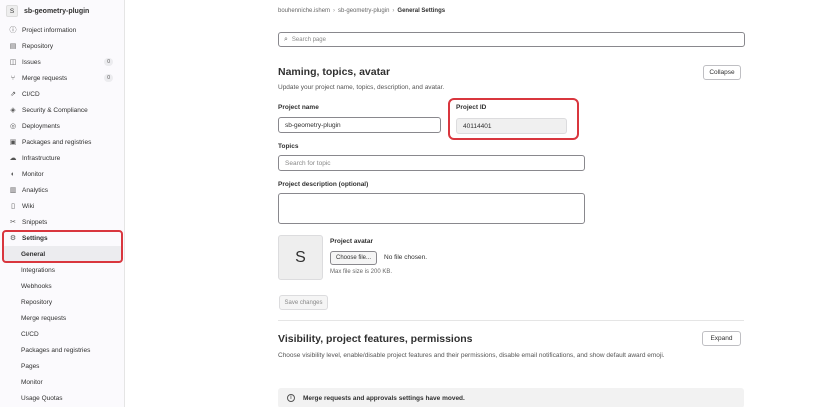  Describe the element at coordinates (511, 39) in the screenshot. I see `search-input: ⌕ Search page` at that location.